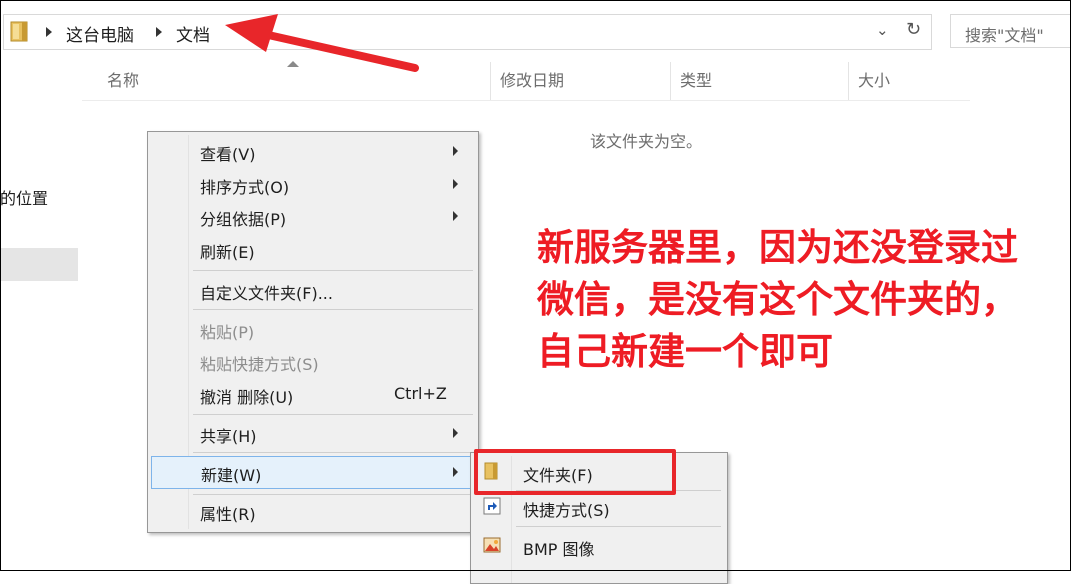 The width and height of the screenshot is (1071, 584). Describe the element at coordinates (777, 299) in the screenshot. I see `annotation-line: 微信，是没有这个文件夹的，` at that location.